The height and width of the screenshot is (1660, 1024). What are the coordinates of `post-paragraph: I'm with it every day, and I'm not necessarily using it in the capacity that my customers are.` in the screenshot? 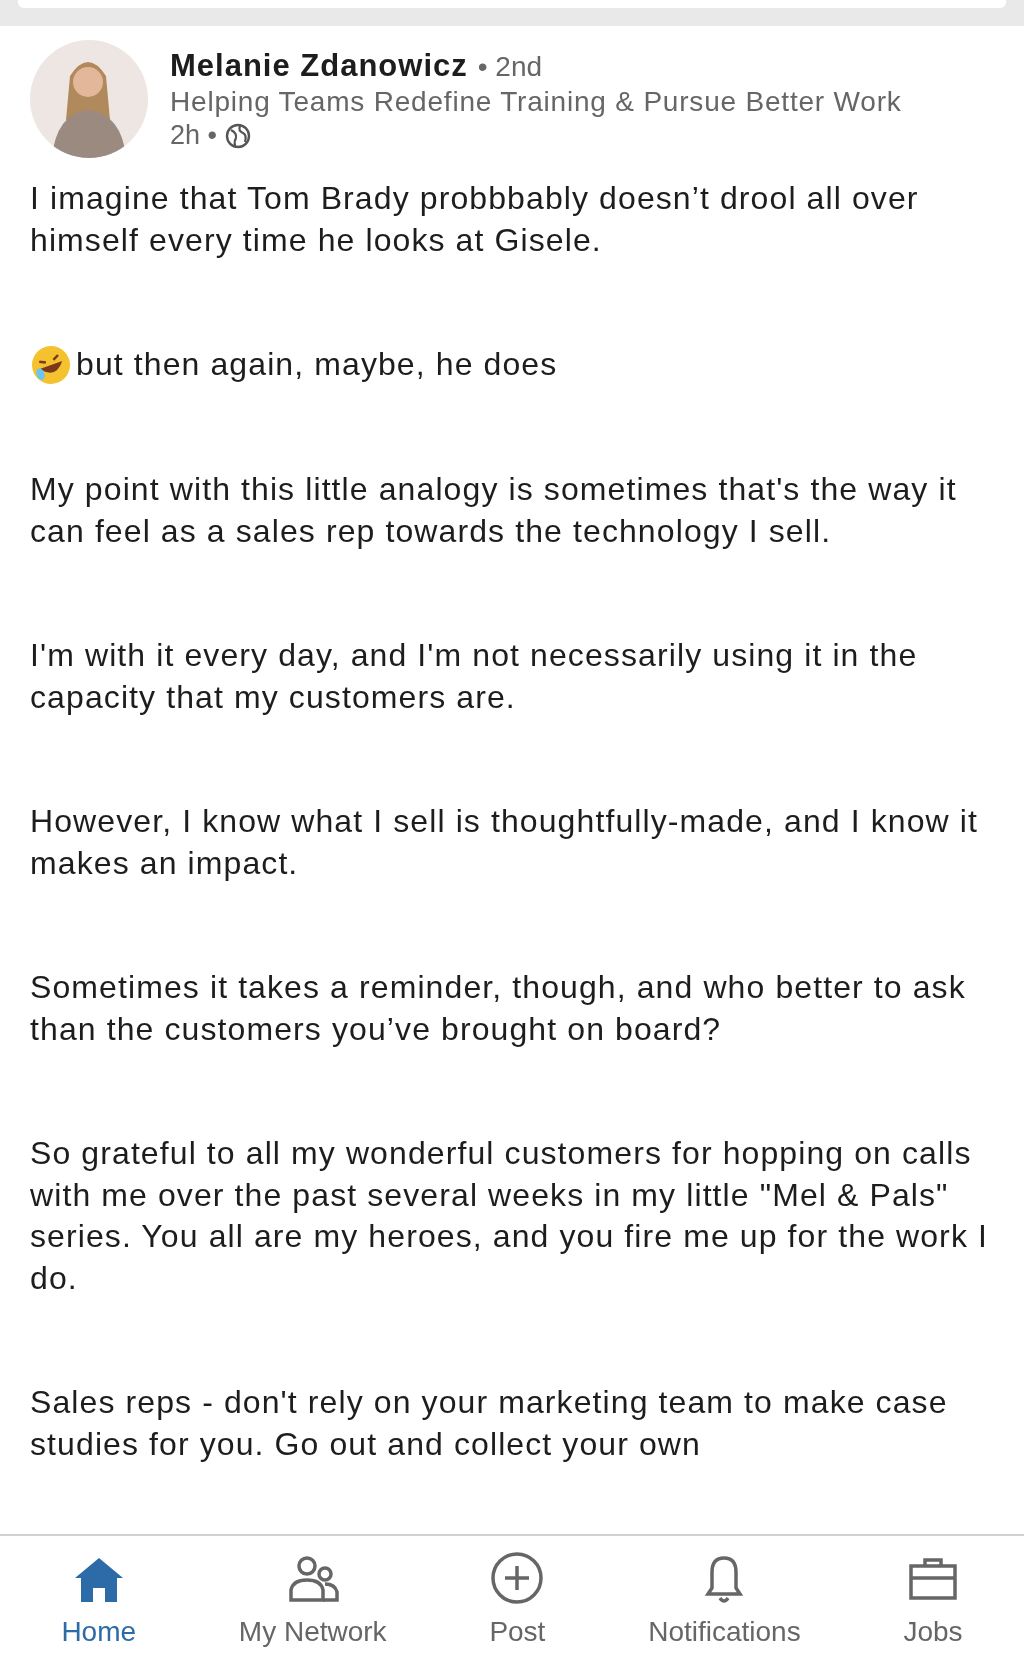 It's located at (474, 676).